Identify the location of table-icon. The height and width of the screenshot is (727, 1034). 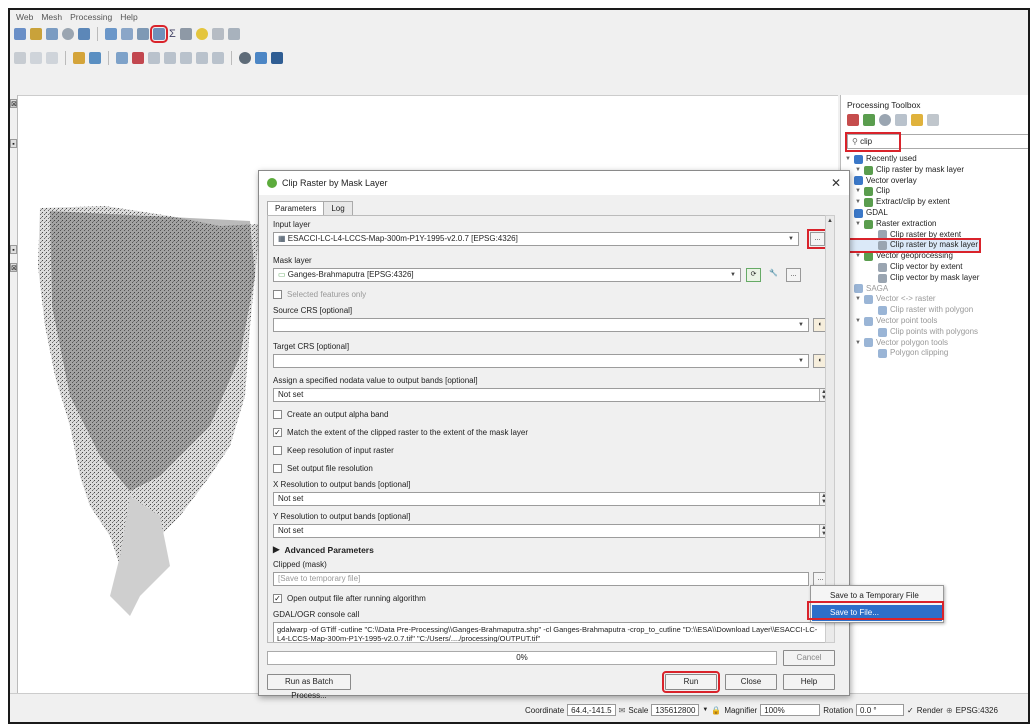
(127, 34).